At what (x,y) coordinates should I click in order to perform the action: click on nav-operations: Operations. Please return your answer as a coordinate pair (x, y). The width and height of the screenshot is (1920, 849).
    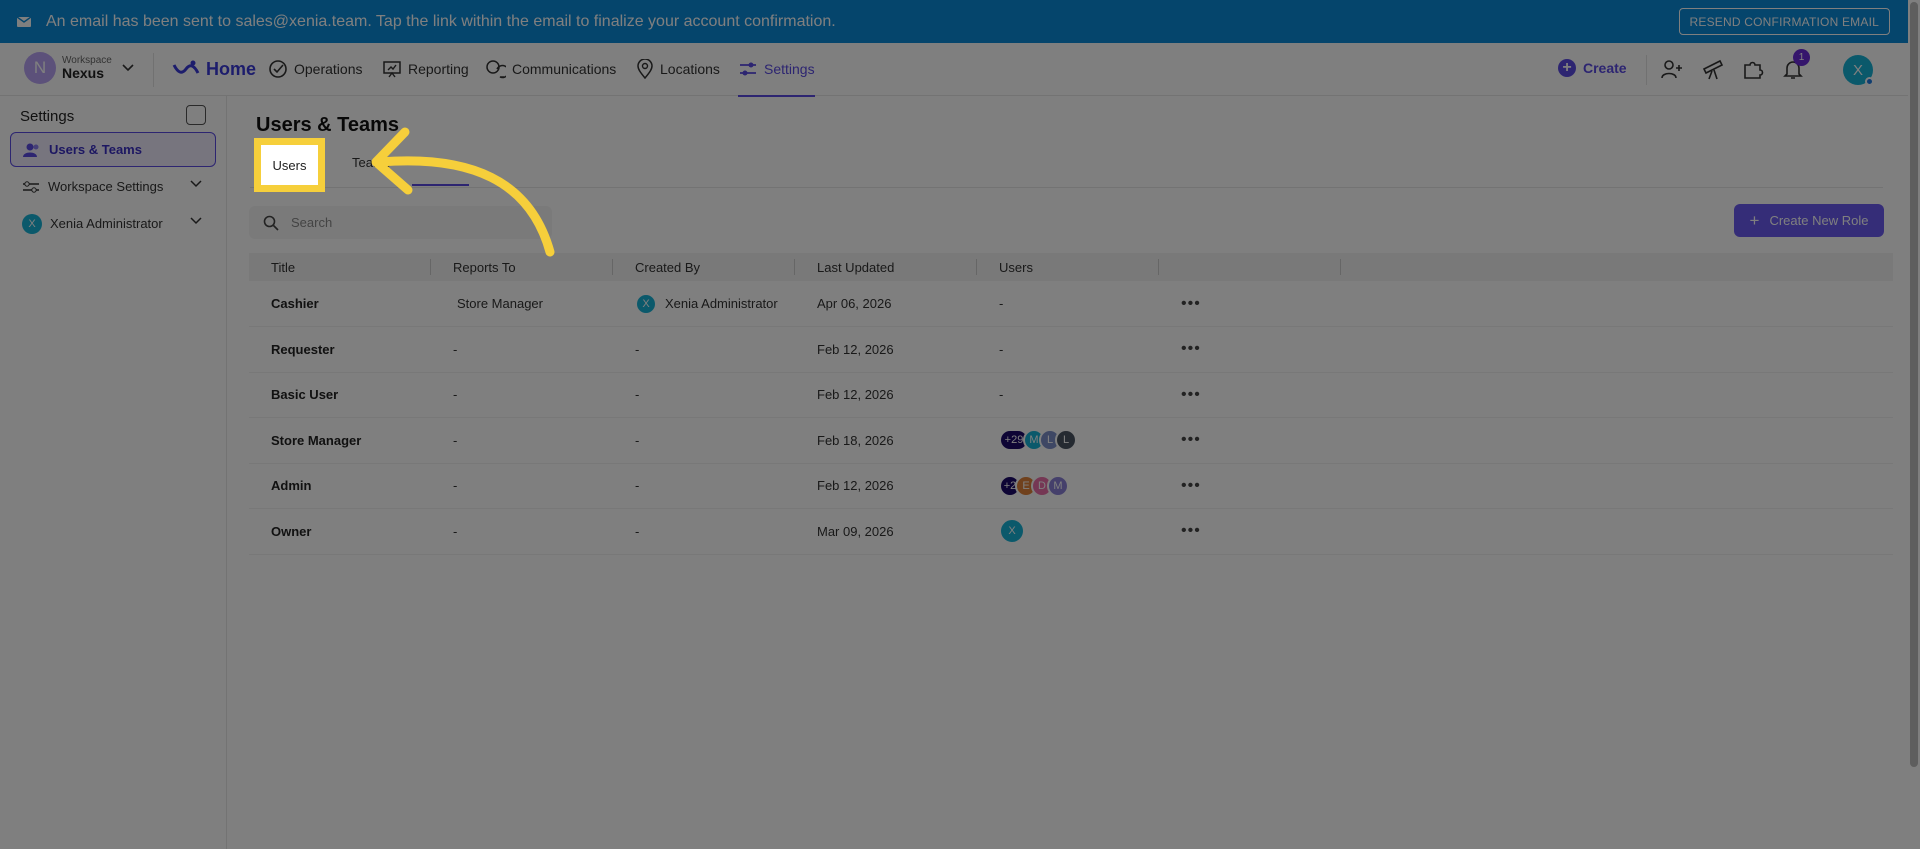
    Looking at the image, I should click on (315, 69).